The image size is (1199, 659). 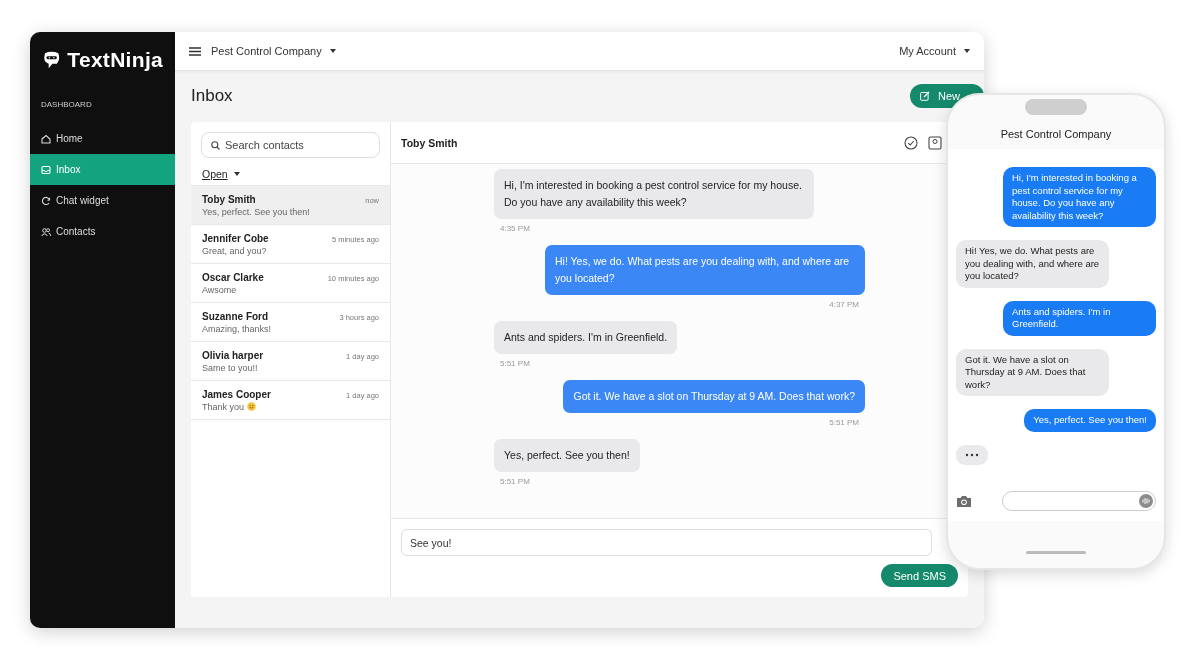 I want to click on company-dropdown: Pest Control Company, so click(x=273, y=51).